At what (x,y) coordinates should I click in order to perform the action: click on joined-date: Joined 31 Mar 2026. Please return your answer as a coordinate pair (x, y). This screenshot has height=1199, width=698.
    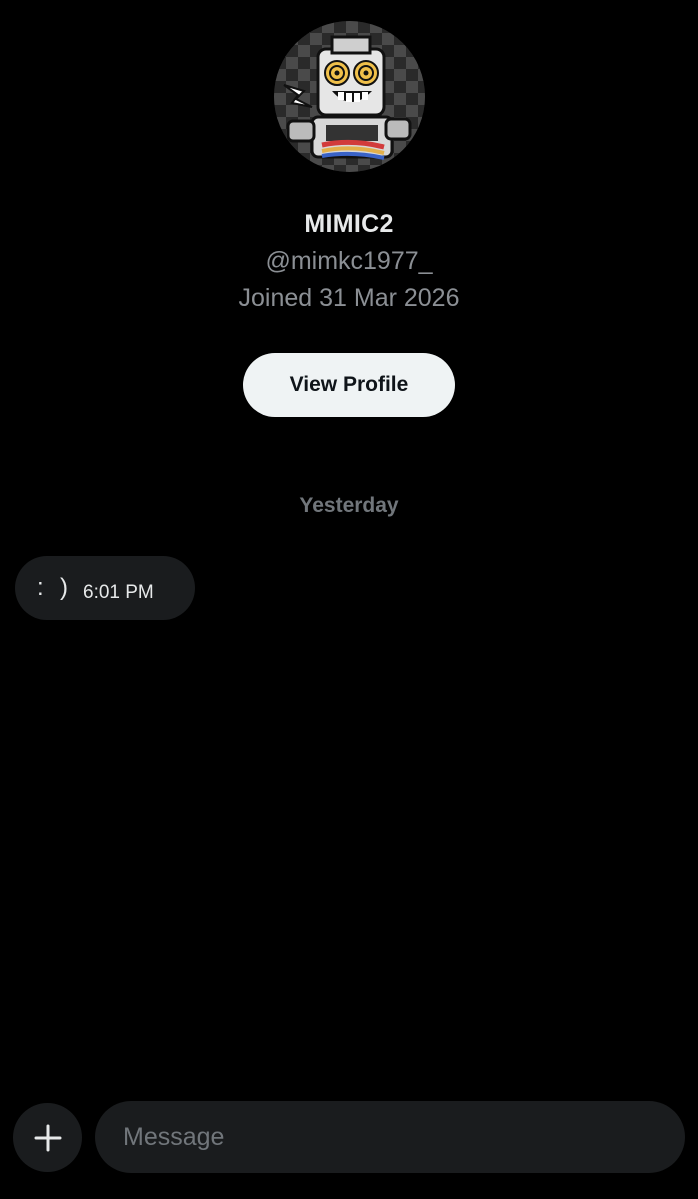
    Looking at the image, I should click on (349, 298).